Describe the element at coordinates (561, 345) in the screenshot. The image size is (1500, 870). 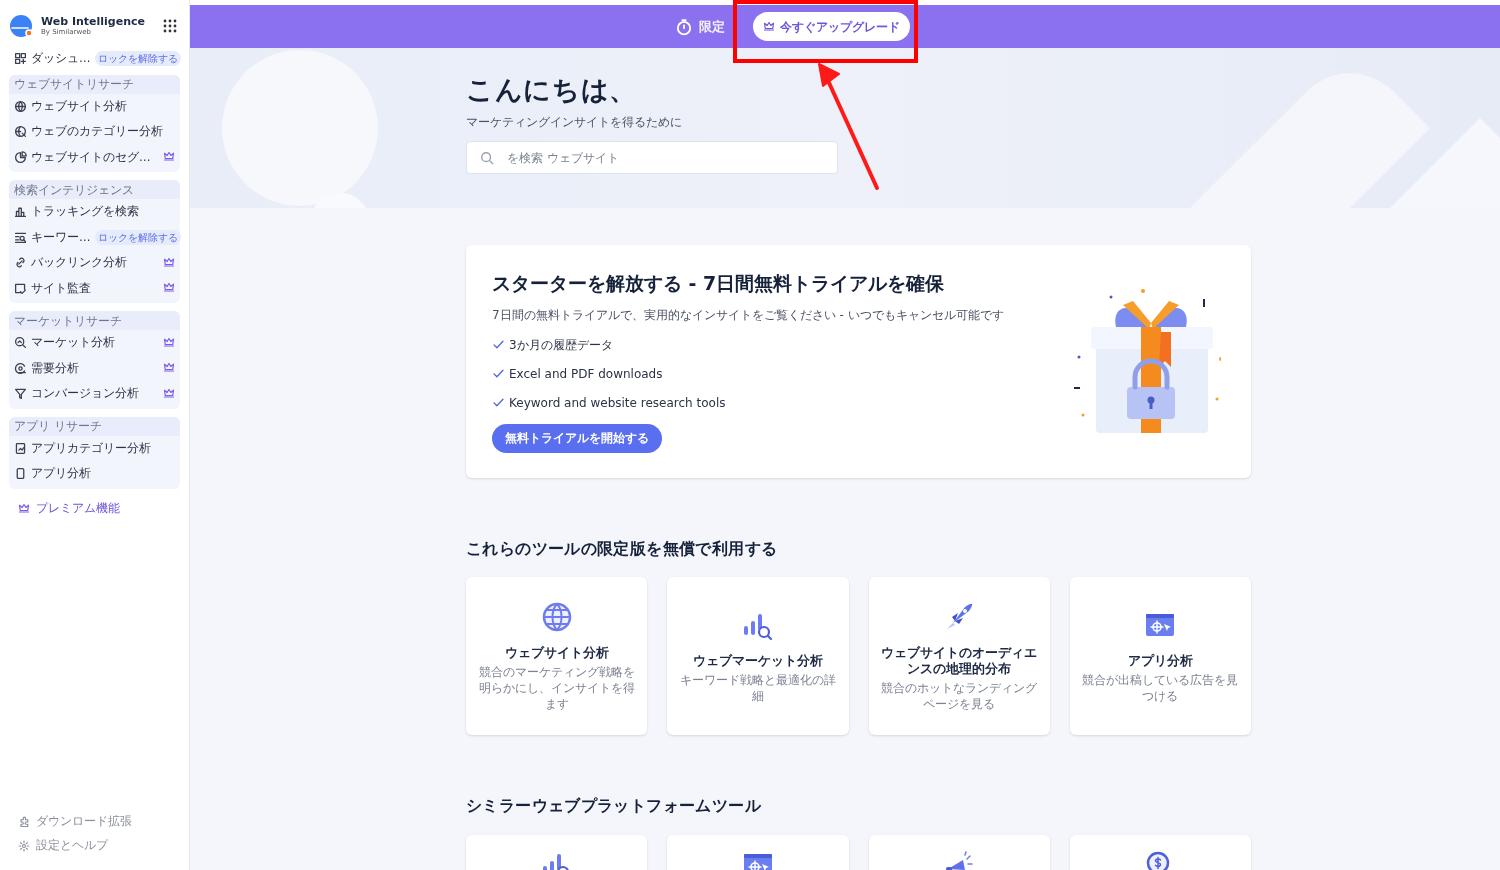
I see `feature-text: 3か月の履歴データ` at that location.